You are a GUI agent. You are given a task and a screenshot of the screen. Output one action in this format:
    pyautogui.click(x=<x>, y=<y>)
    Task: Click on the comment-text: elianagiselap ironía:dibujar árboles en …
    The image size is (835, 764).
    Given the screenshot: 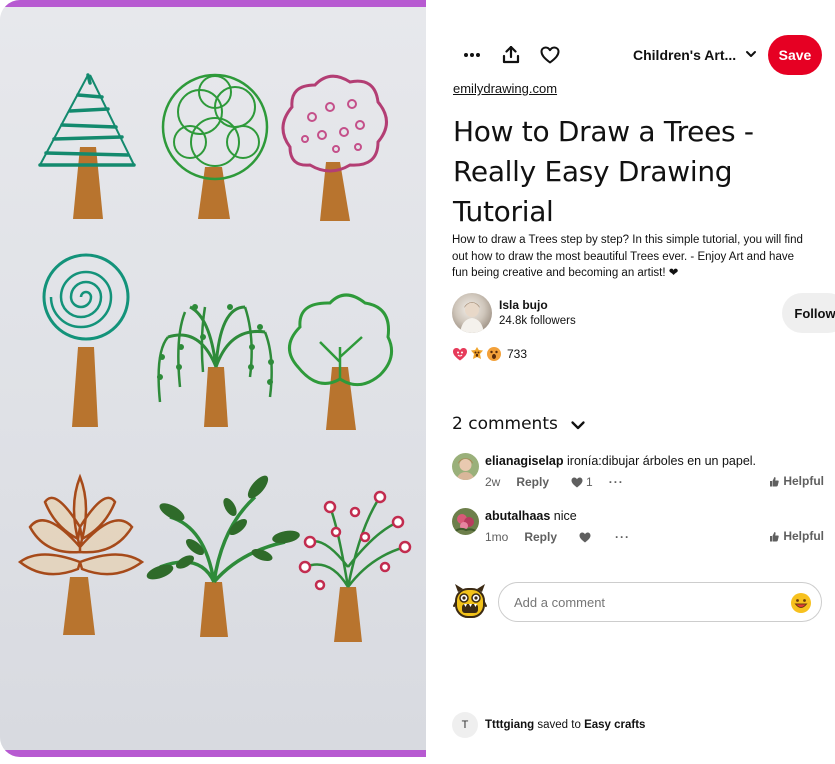 What is the action you would take?
    pyautogui.click(x=620, y=461)
    